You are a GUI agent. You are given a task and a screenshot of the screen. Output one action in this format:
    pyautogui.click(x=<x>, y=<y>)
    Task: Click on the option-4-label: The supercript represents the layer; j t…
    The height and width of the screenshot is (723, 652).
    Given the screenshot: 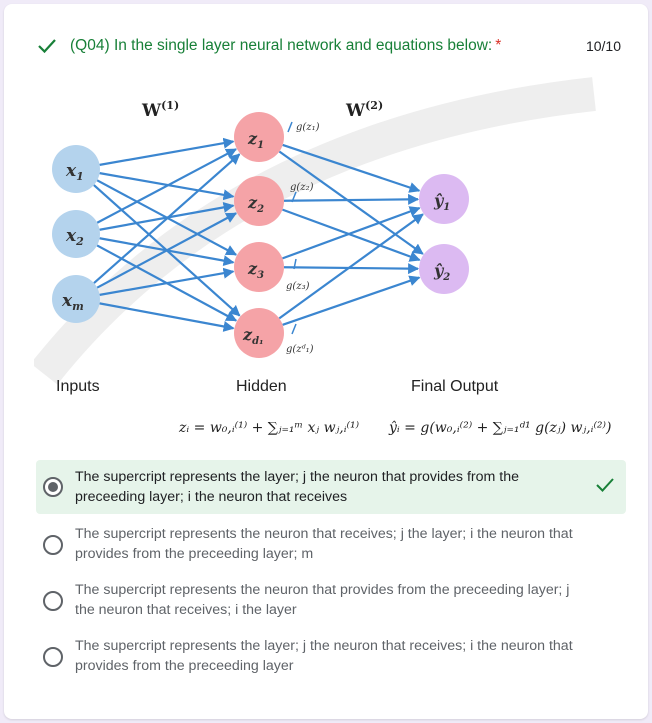 What is the action you would take?
    pyautogui.click(x=324, y=656)
    